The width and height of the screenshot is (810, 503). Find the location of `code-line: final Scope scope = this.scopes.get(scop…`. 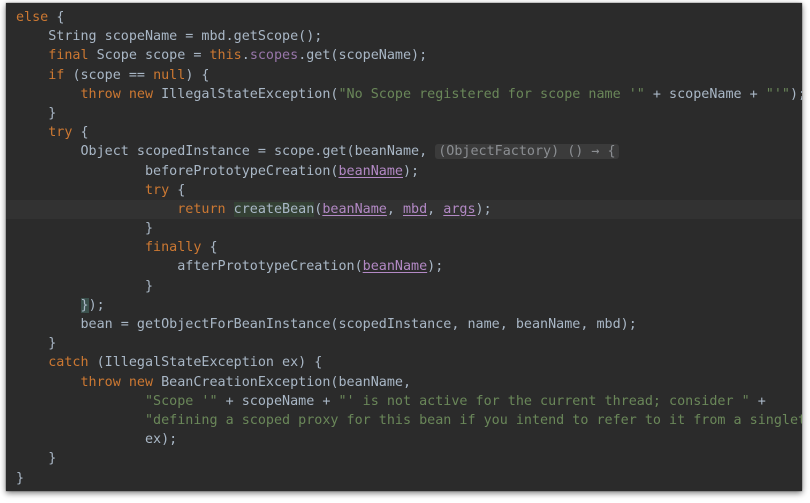

code-line: final Scope scope = this.scopes.get(scop… is located at coordinates (404, 55).